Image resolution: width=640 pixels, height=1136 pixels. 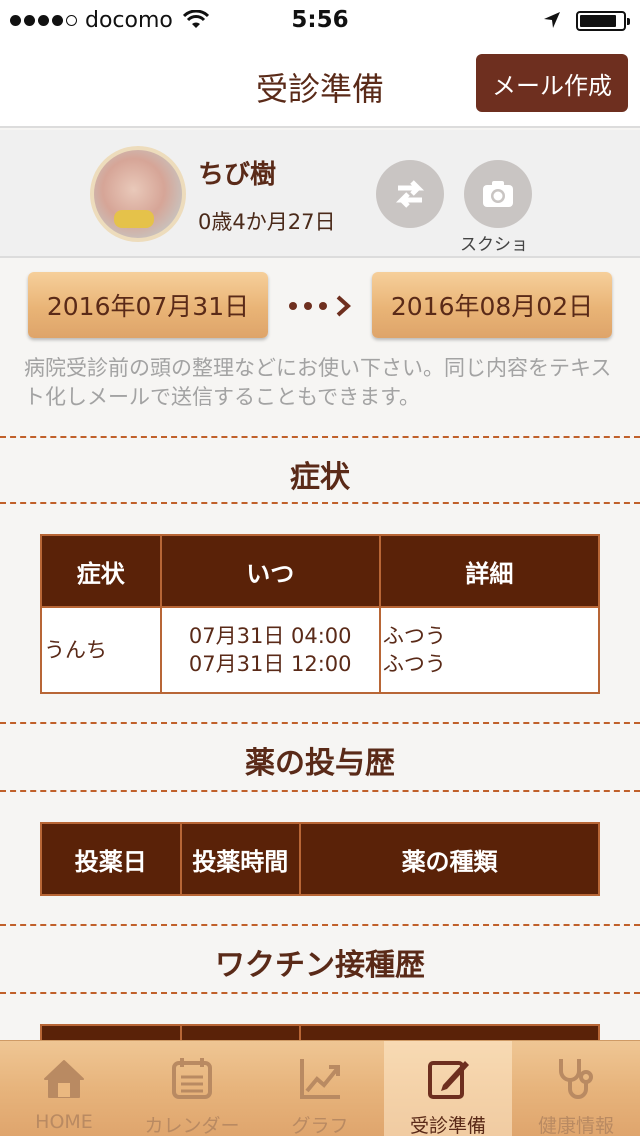 I want to click on tab-graph: グラフ, so click(x=320, y=1088).